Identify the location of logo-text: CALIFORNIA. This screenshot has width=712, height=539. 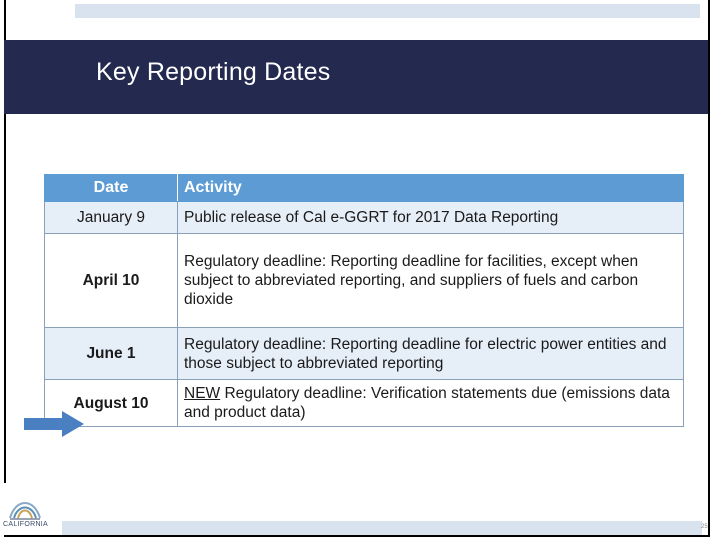
(26, 524).